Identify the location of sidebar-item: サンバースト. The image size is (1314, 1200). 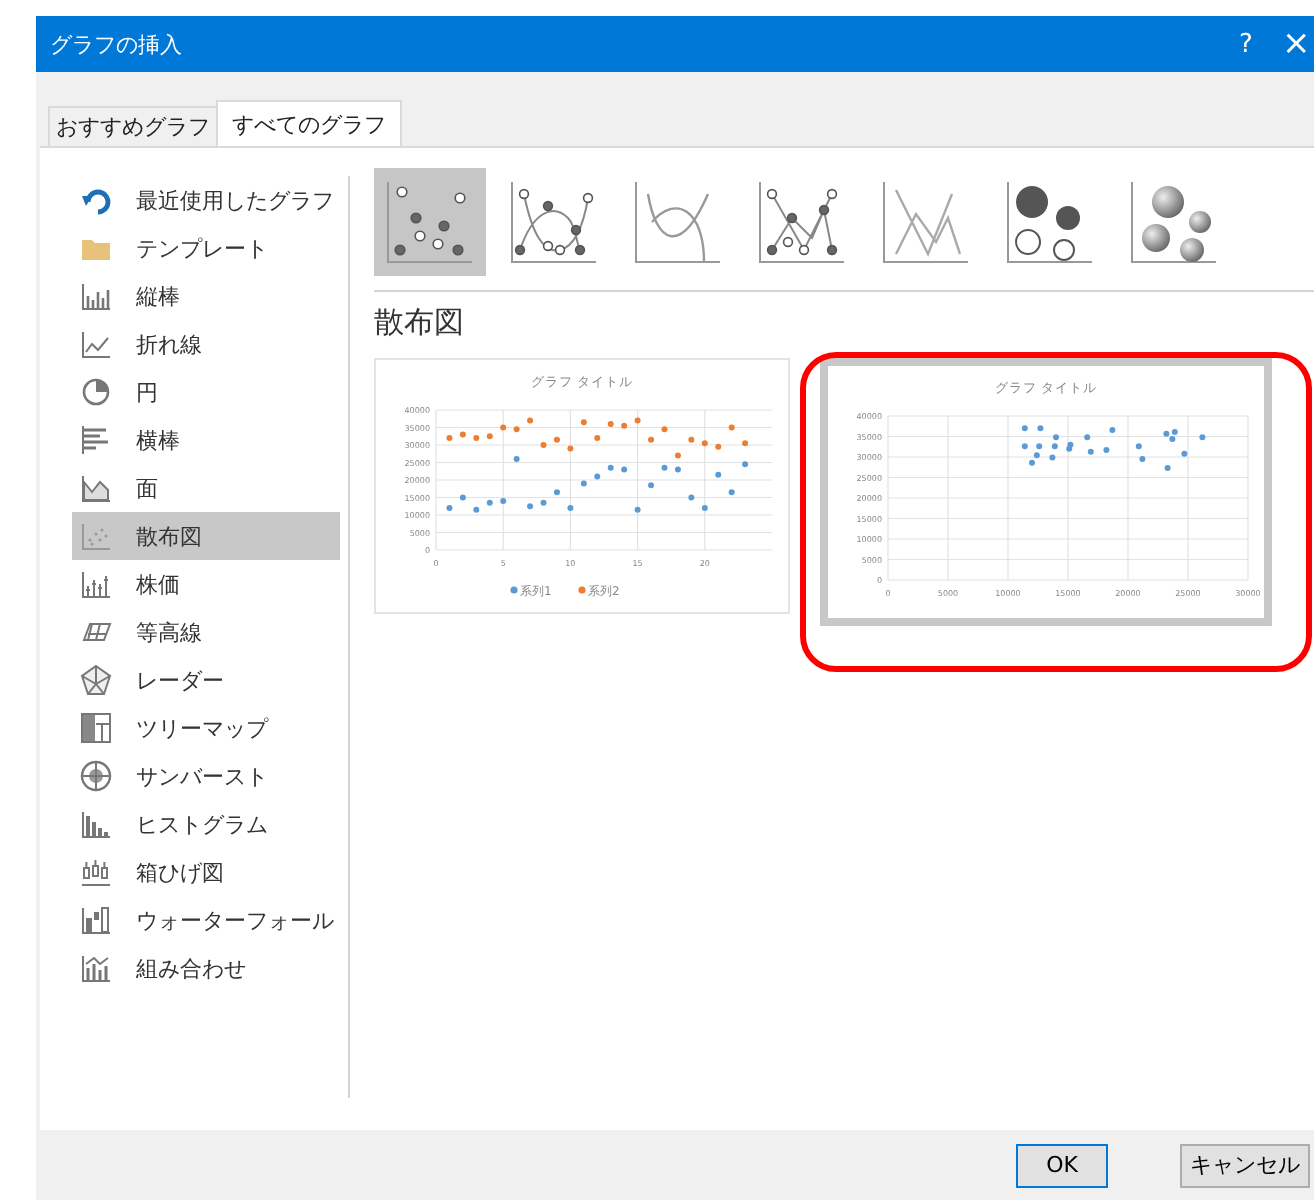
(206, 776).